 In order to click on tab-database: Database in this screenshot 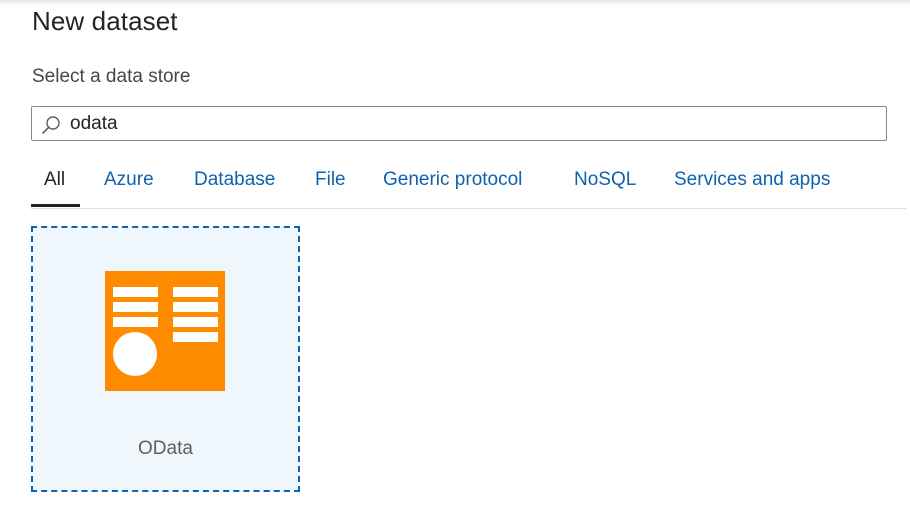, I will do `click(234, 180)`.